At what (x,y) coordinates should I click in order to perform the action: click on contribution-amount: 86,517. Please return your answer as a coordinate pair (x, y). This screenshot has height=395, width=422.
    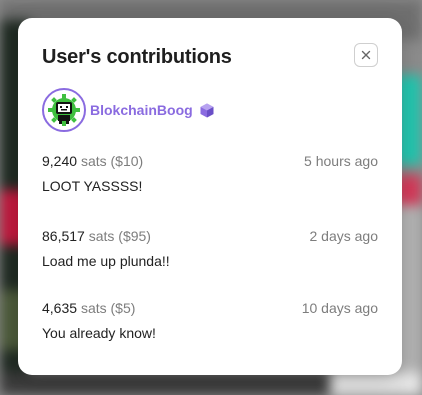
    Looking at the image, I should click on (63, 236).